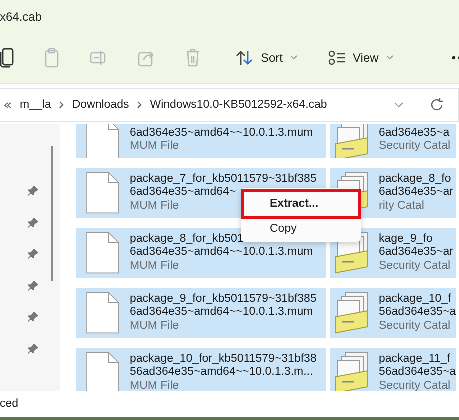 This screenshot has width=459, height=420. I want to click on sort-icon, so click(245, 58).